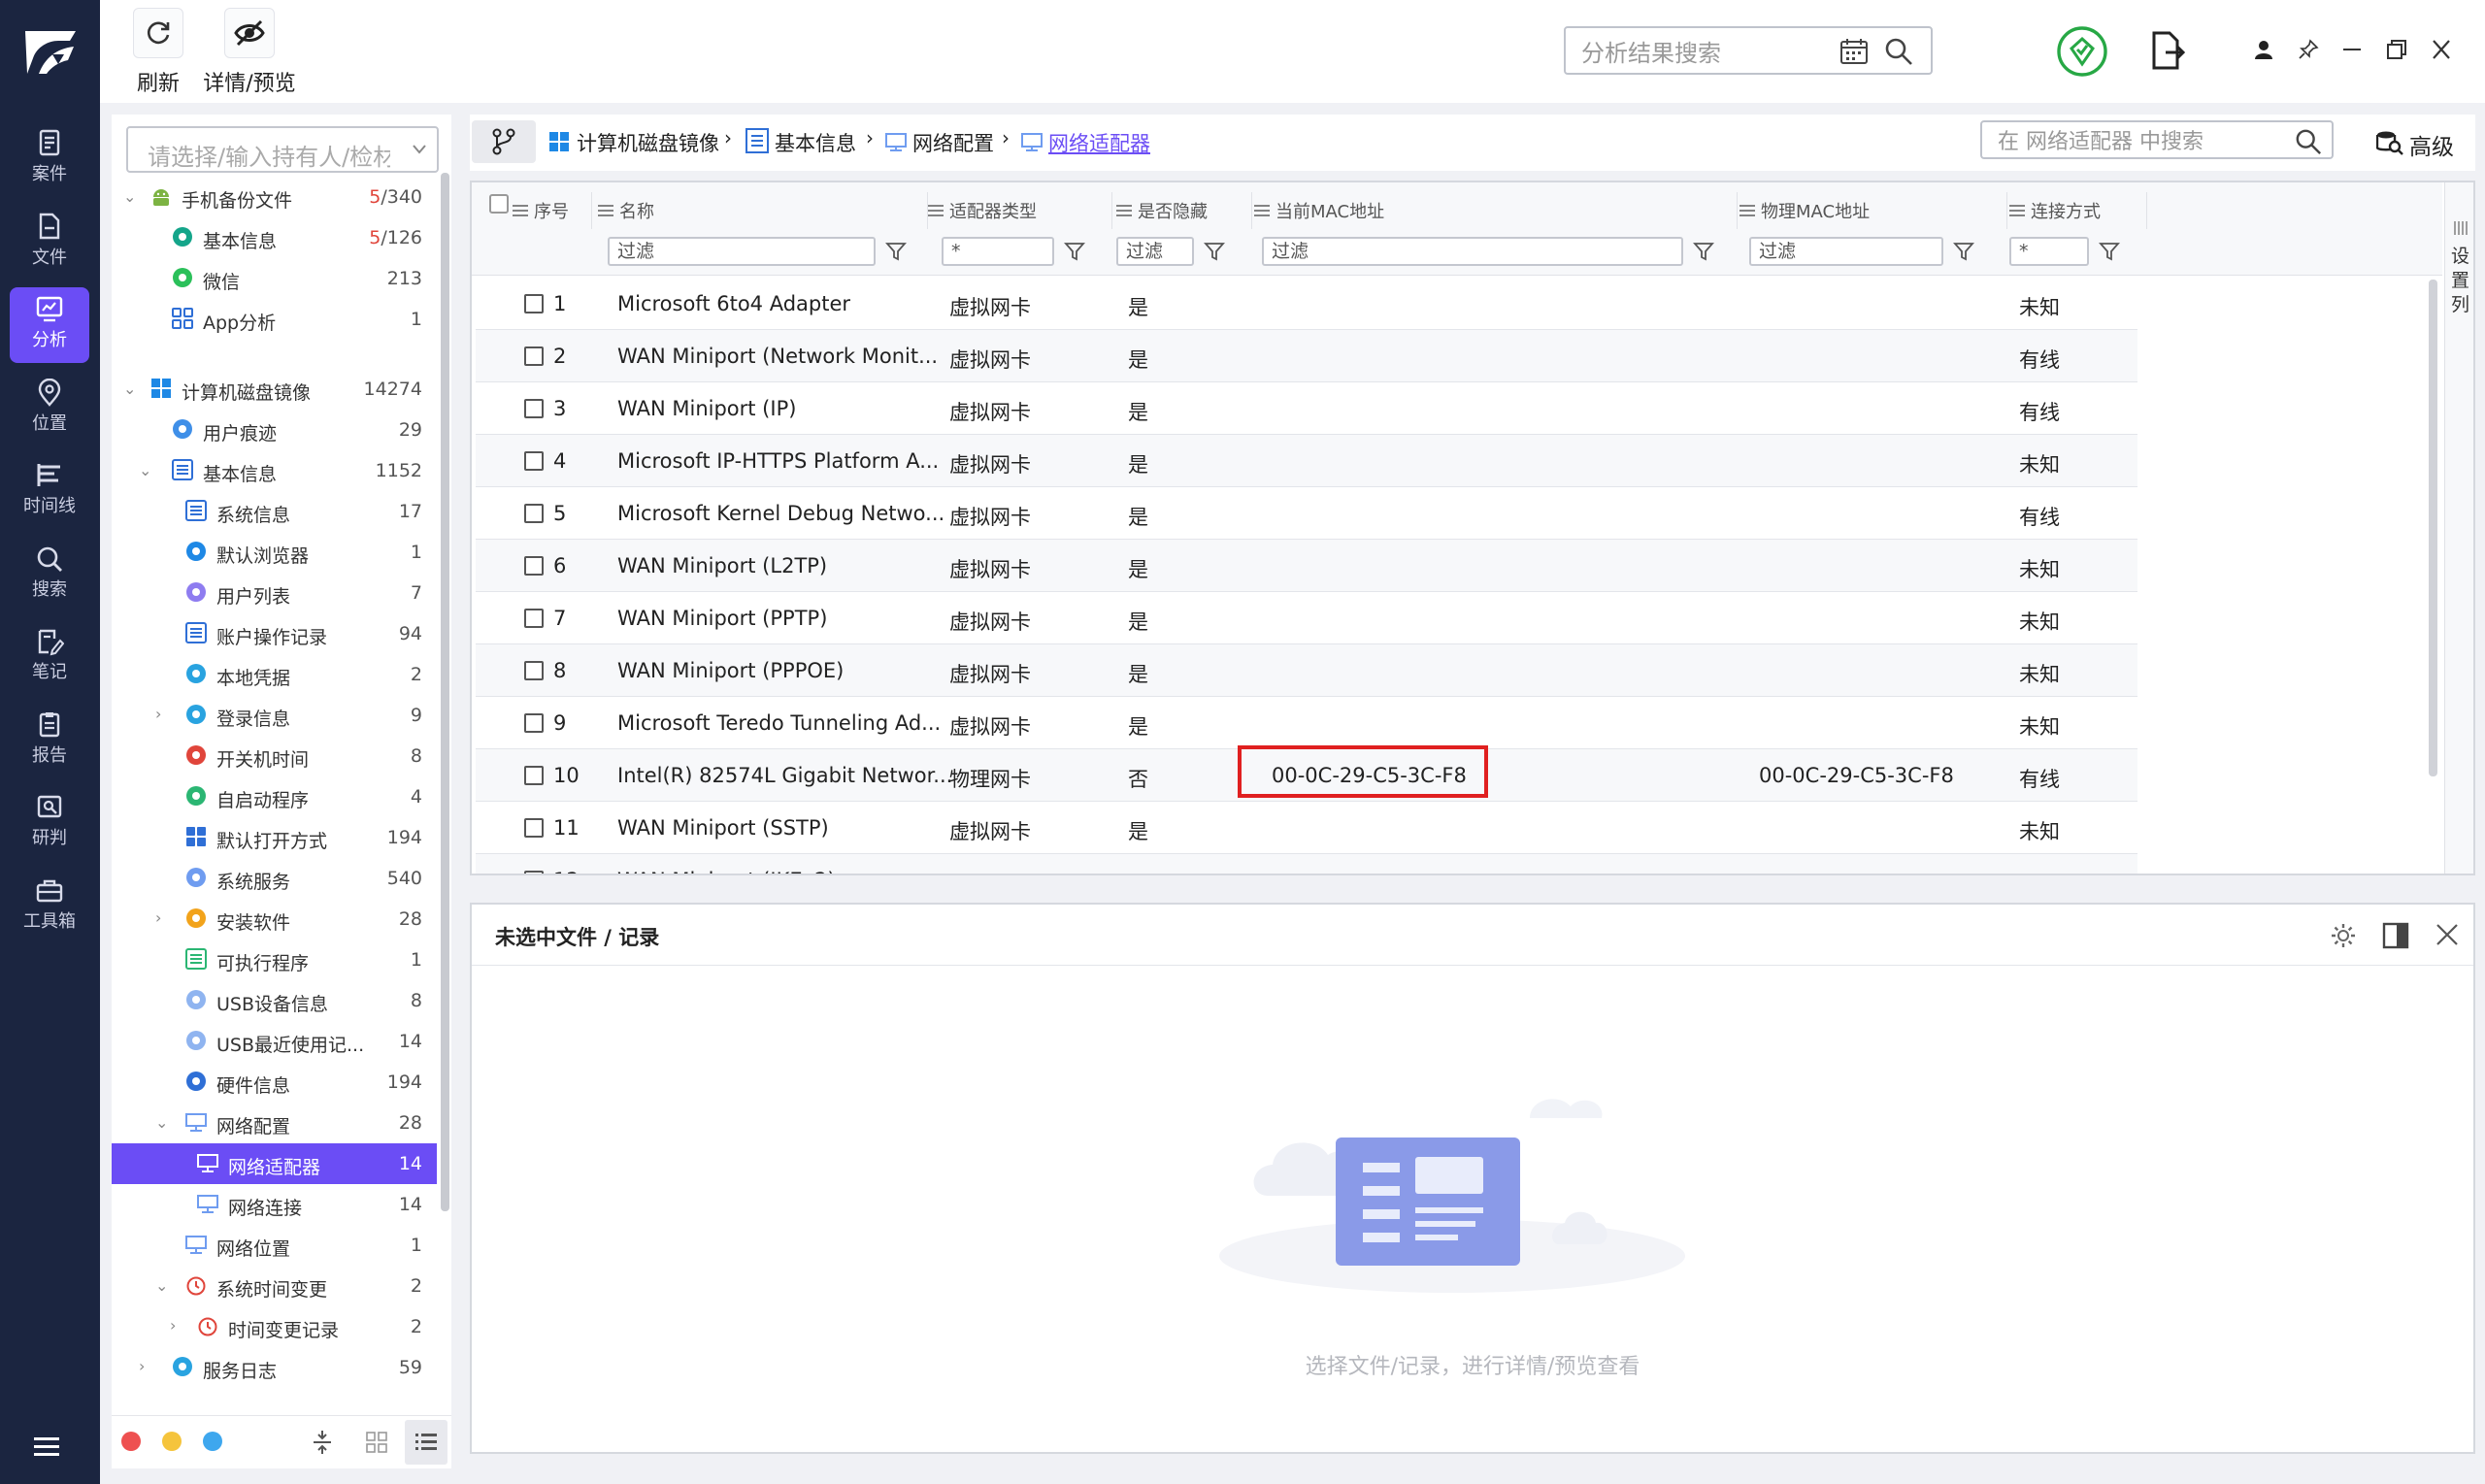  Describe the element at coordinates (1307, 408) in the screenshot. I see `table-row: 3 WAN Miniport (IP) 虚拟网卡 是 有线` at that location.